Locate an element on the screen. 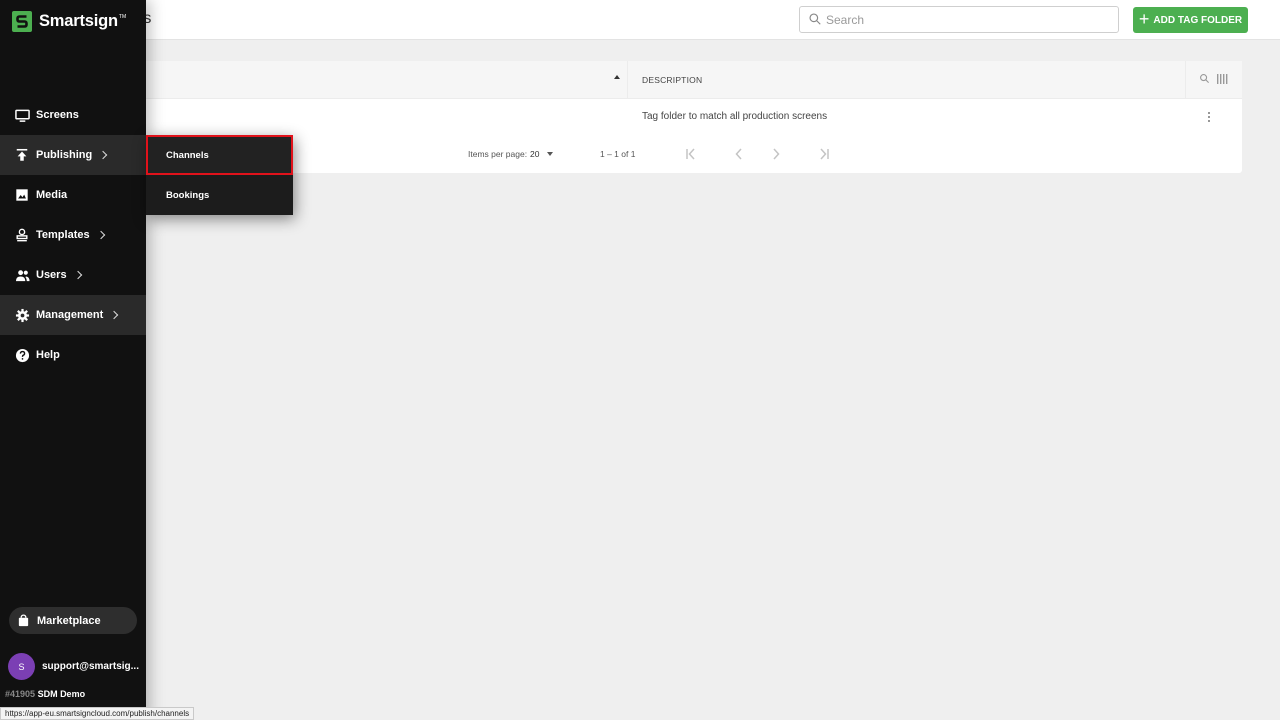 The width and height of the screenshot is (1280, 720). items-per-page-label: Items per page: is located at coordinates (498, 154).